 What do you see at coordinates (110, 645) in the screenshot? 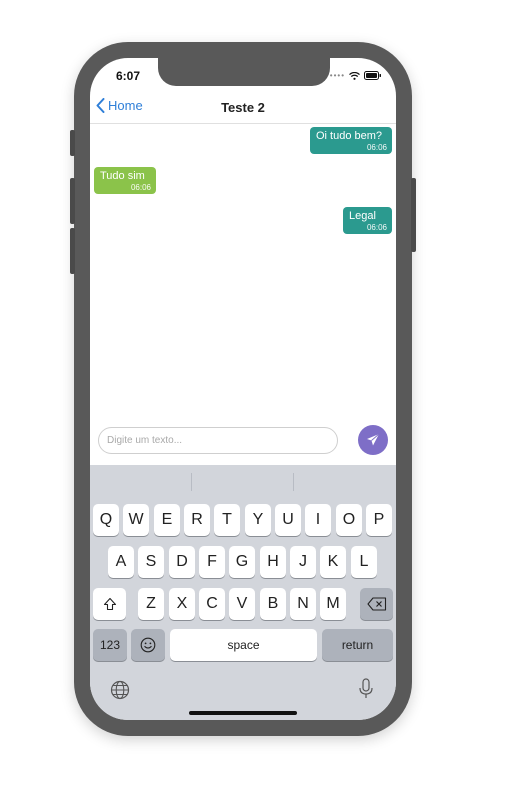
I see `numbers-key: 123` at bounding box center [110, 645].